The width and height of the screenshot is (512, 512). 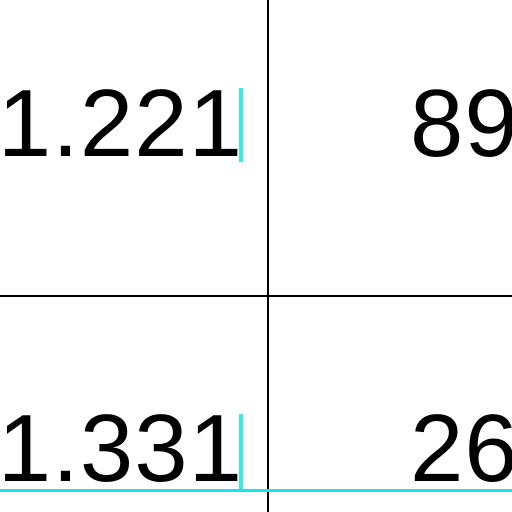 I want to click on row-divider, so click(x=256, y=296).